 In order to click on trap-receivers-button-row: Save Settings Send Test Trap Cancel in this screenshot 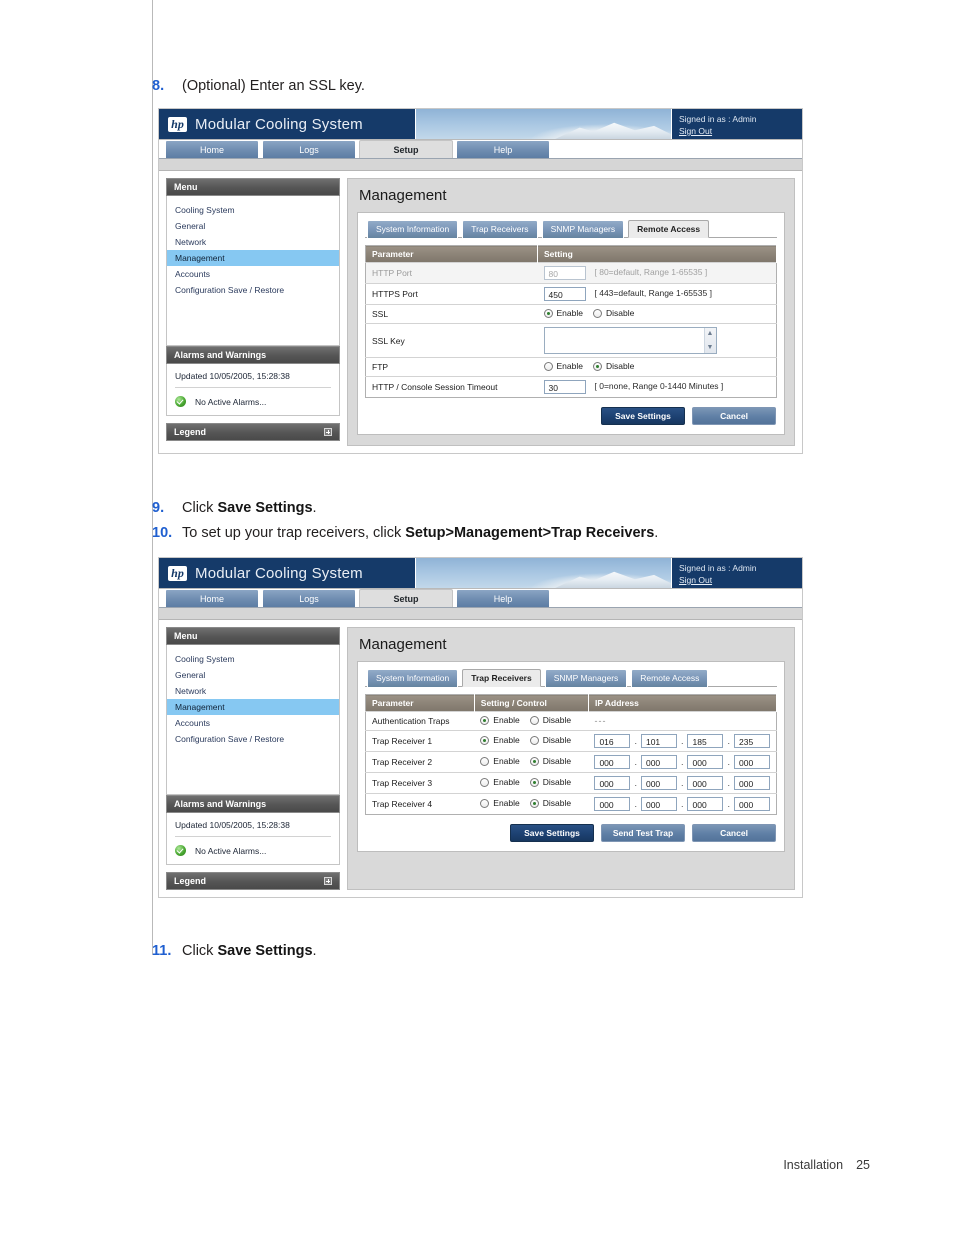, I will do `click(571, 833)`.